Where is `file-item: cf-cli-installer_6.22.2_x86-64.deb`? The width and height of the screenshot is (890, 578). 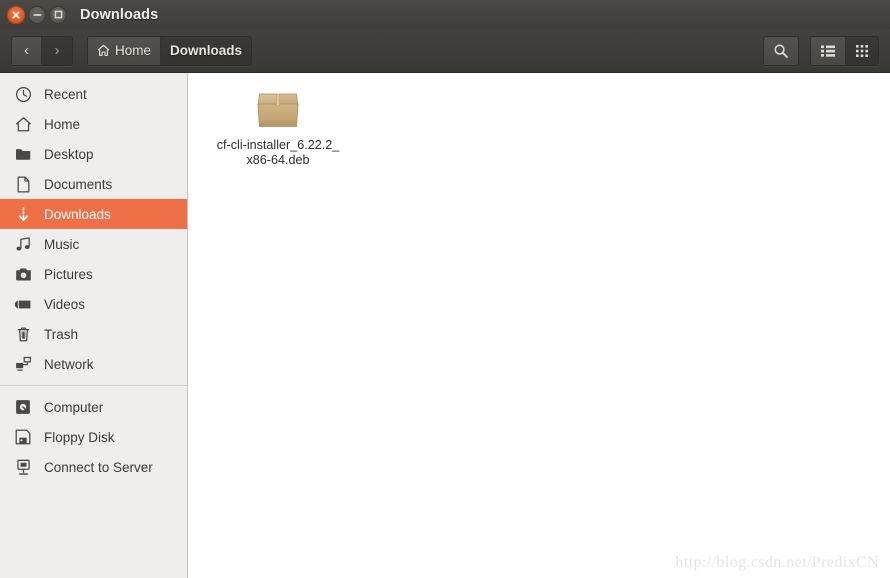 file-item: cf-cli-installer_6.22.2_x86-64.deb is located at coordinates (278, 126).